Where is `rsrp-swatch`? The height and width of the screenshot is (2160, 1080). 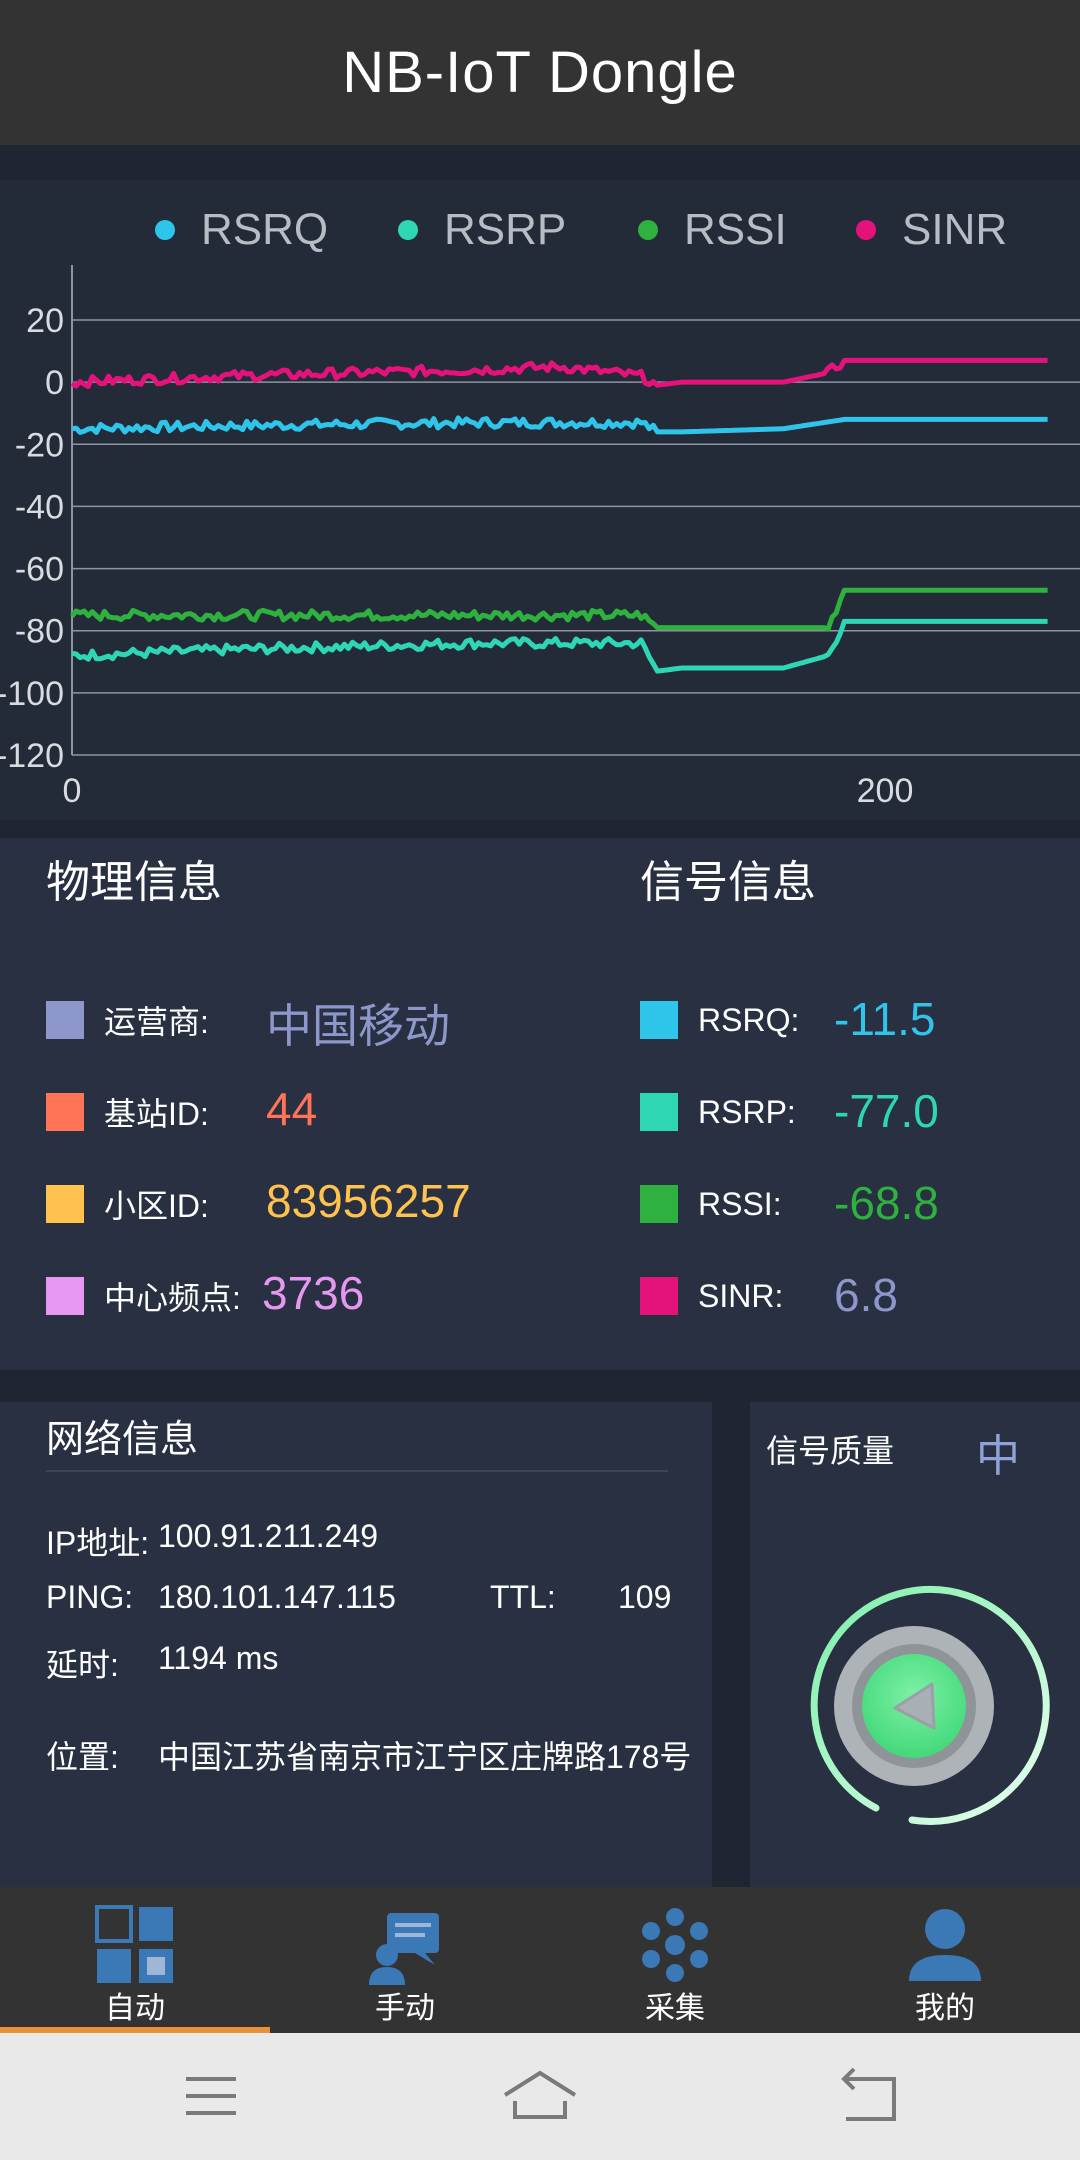
rsrp-swatch is located at coordinates (659, 1112).